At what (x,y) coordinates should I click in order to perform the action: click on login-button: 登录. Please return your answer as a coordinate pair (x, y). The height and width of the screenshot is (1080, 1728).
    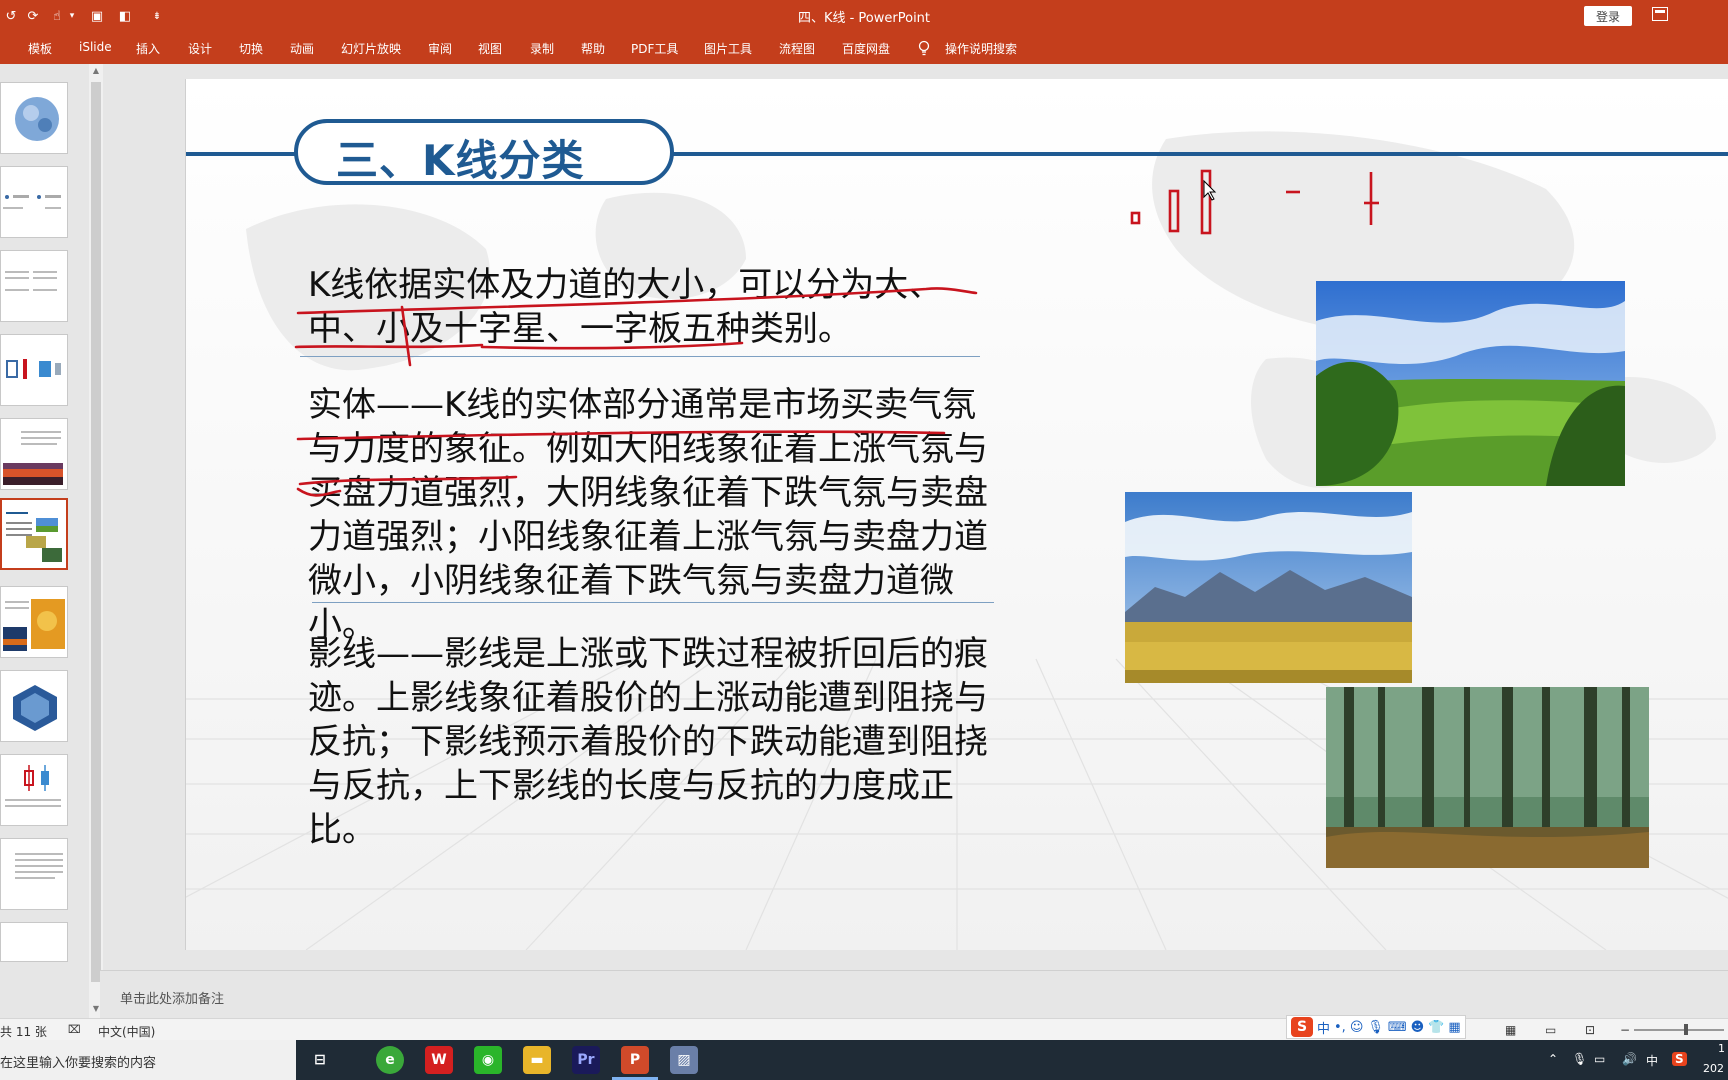
    Looking at the image, I should click on (1608, 16).